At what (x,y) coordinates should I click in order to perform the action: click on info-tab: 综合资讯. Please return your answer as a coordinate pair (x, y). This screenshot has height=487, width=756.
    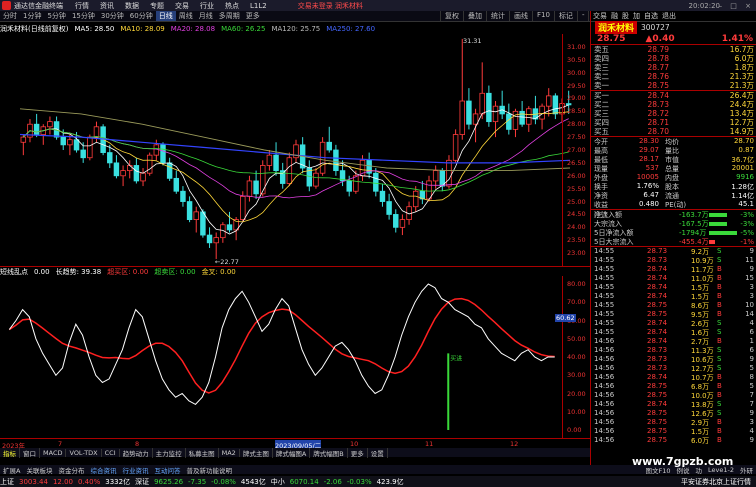
    Looking at the image, I should click on (103, 470).